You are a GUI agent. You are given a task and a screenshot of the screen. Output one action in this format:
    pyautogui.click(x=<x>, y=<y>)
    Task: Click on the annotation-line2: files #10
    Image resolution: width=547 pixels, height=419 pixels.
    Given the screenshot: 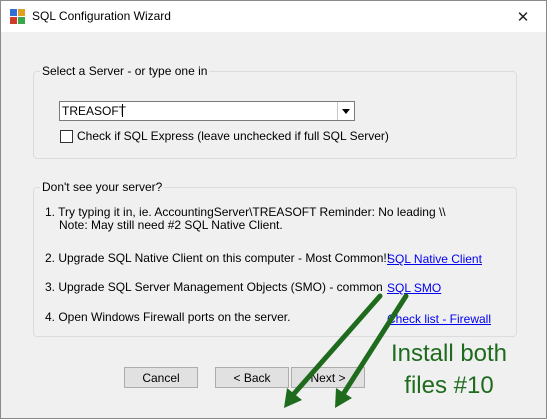 What is the action you would take?
    pyautogui.click(x=449, y=385)
    